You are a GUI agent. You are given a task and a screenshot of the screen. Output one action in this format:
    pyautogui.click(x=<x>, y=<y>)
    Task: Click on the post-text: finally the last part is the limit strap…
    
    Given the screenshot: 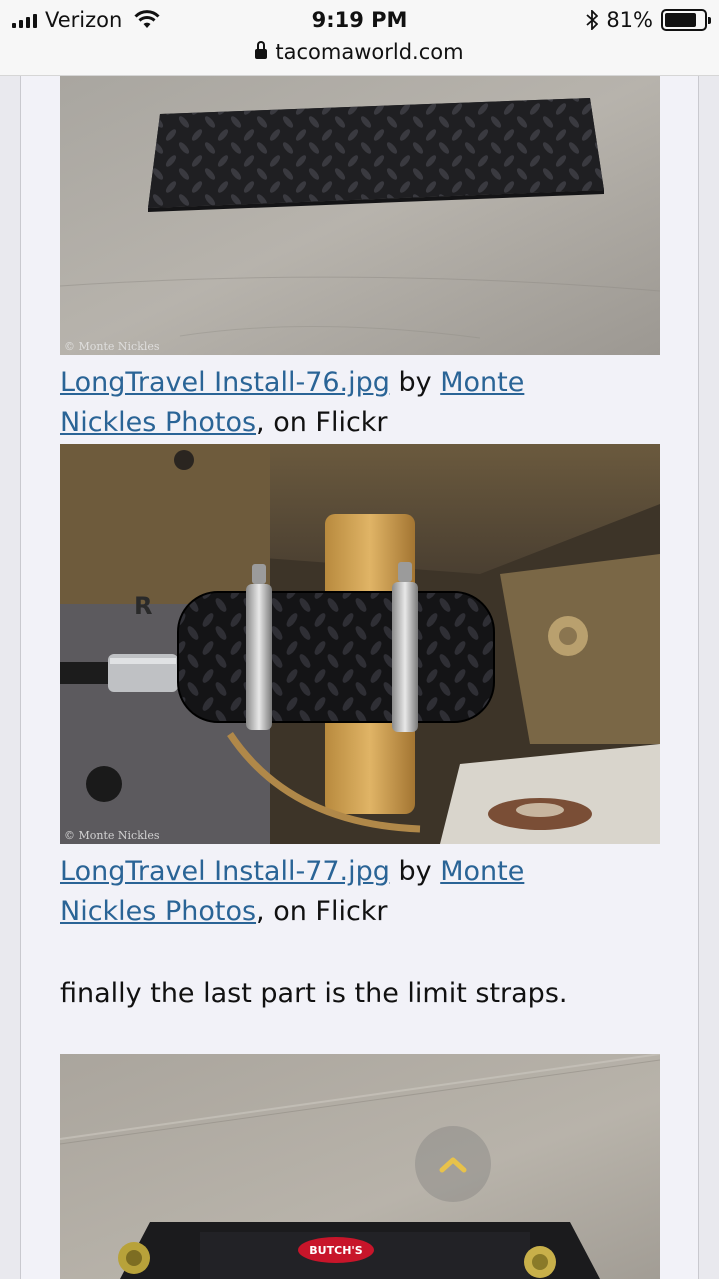 What is the action you would take?
    pyautogui.click(x=314, y=993)
    